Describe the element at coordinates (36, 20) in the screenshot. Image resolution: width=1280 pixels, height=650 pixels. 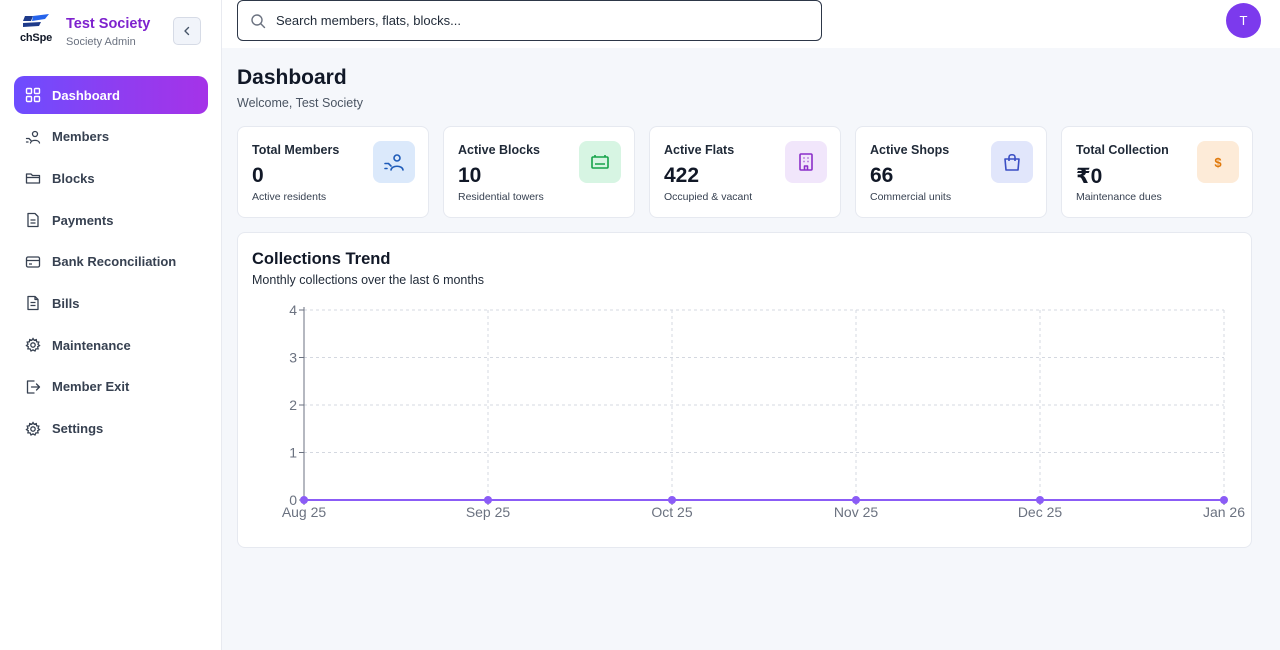
I see `logo-mark-icon` at that location.